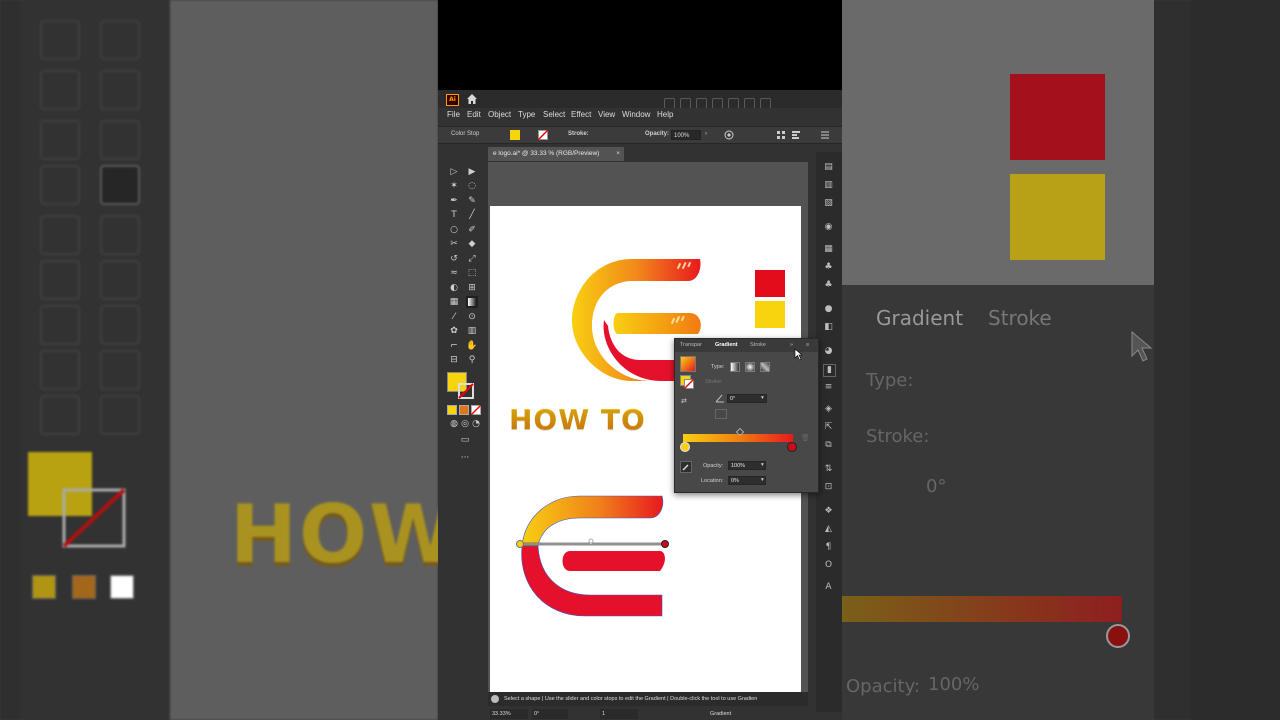 Image resolution: width=1280 pixels, height=720 pixels. Describe the element at coordinates (550, 714) in the screenshot. I see `rotation-field: 0°` at that location.